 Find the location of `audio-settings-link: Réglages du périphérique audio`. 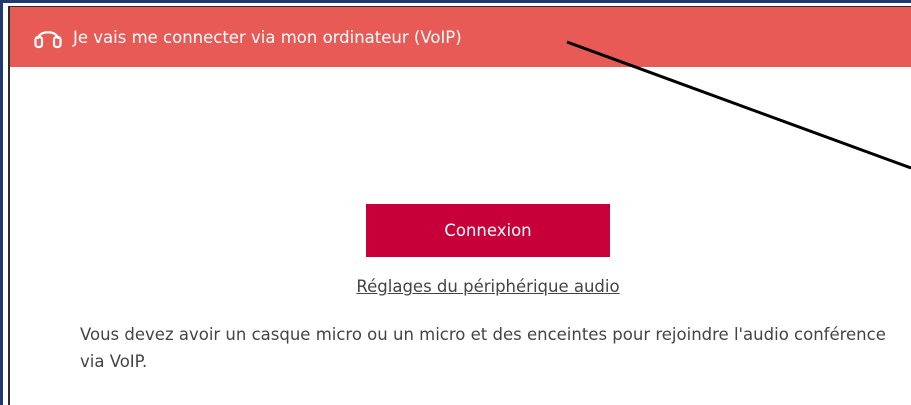

audio-settings-link: Réglages du périphérique audio is located at coordinates (488, 286).